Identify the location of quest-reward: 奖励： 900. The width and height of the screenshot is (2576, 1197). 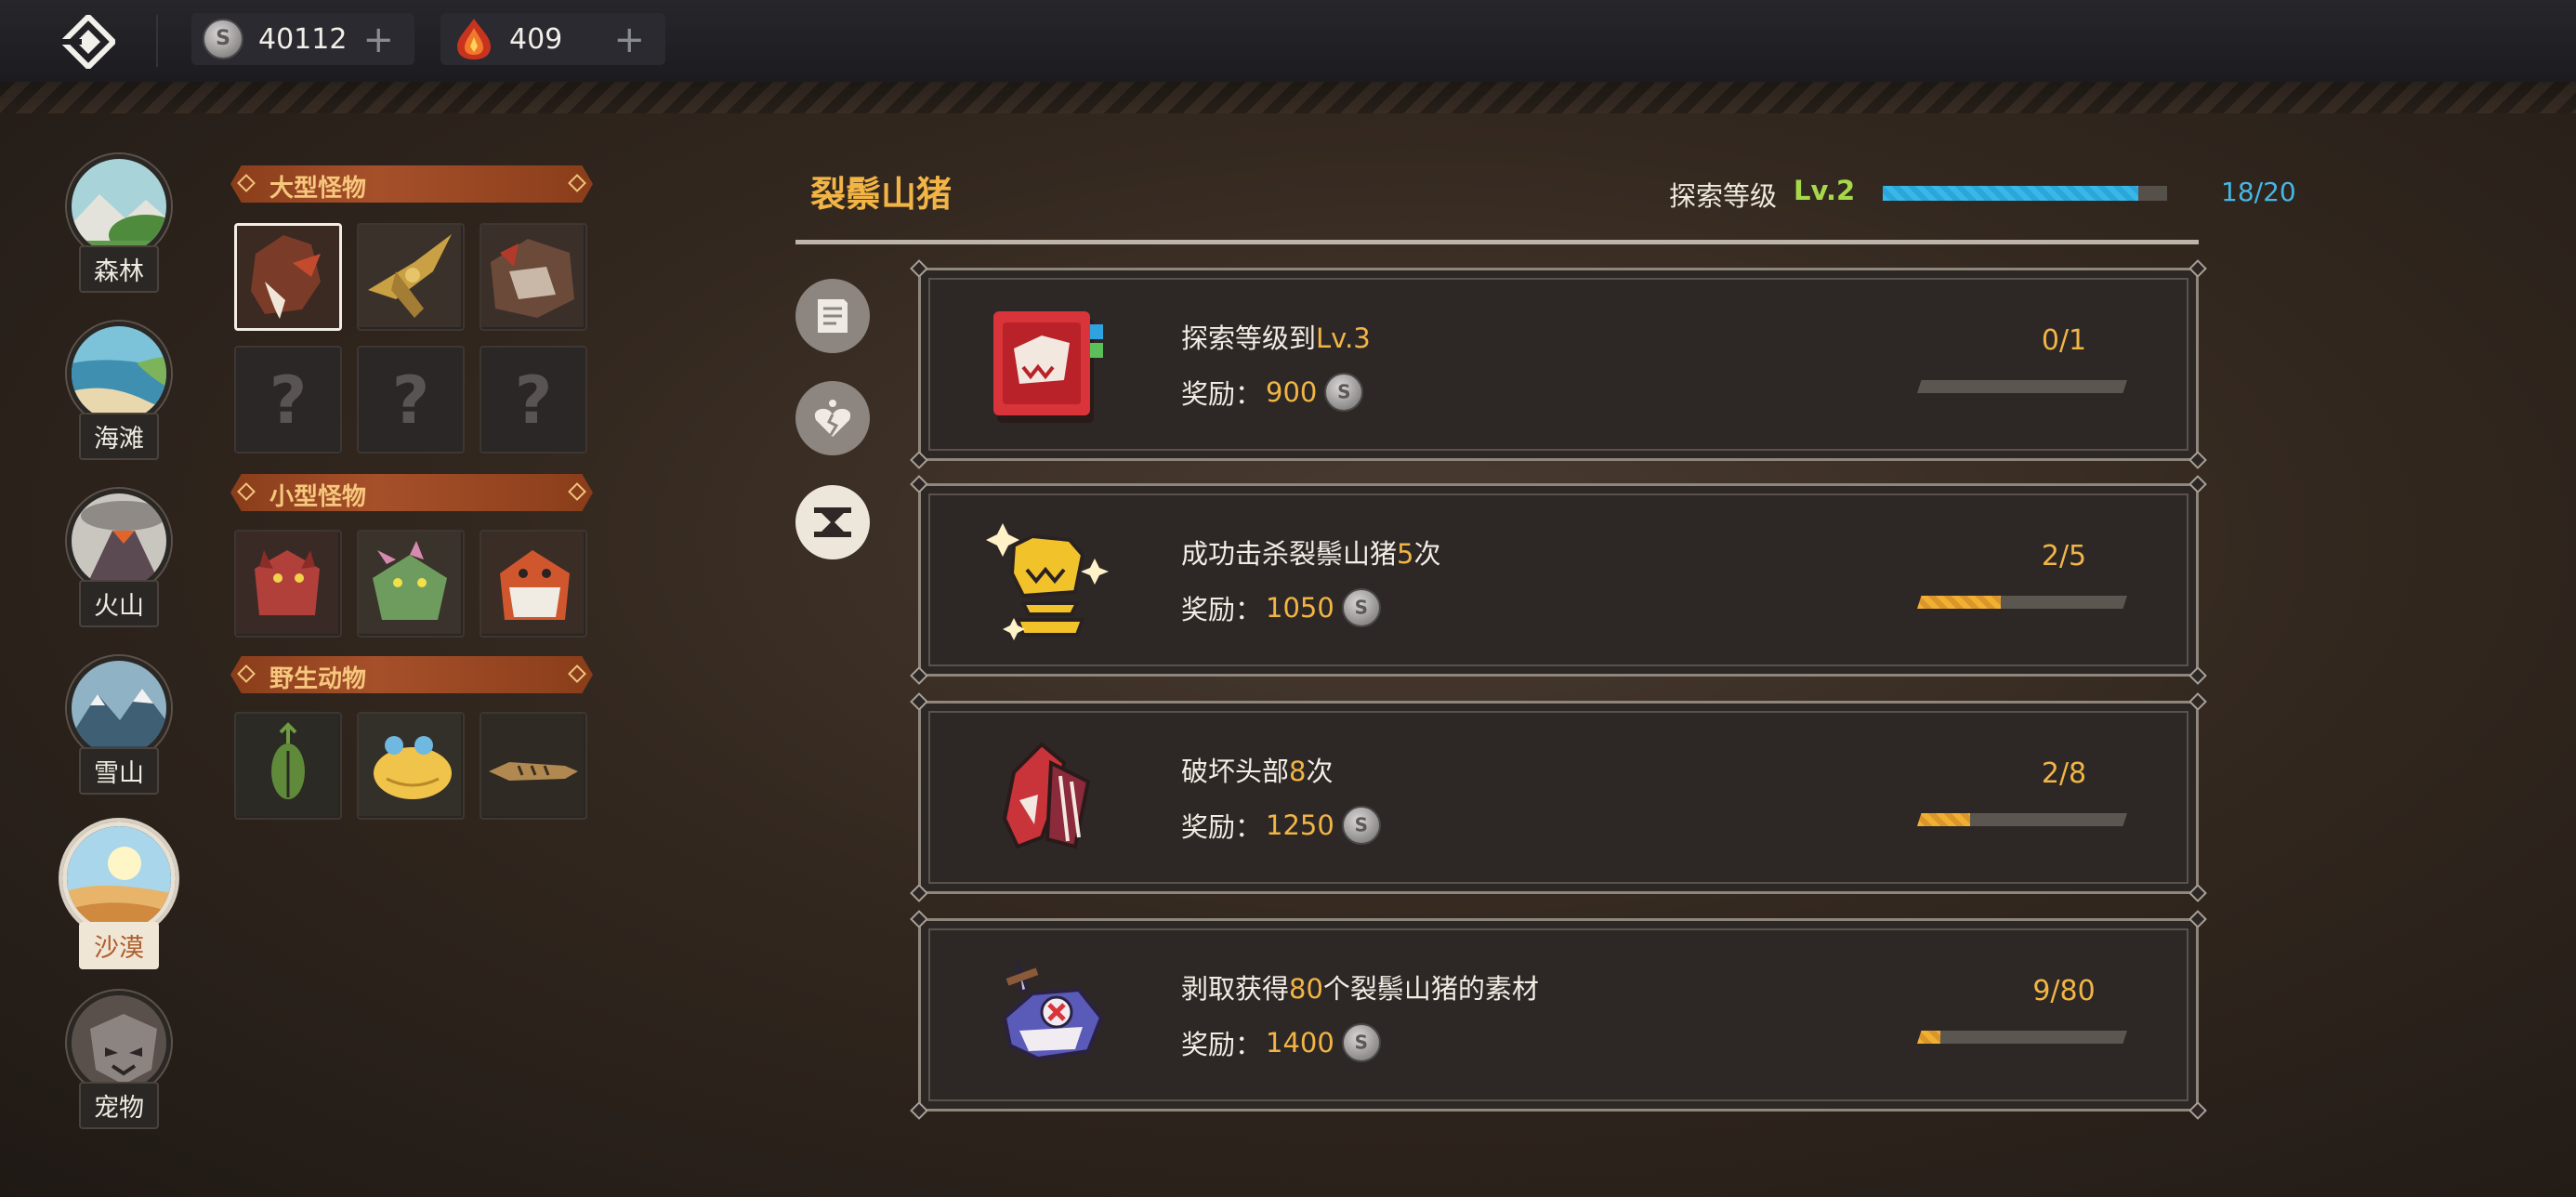
(1272, 392).